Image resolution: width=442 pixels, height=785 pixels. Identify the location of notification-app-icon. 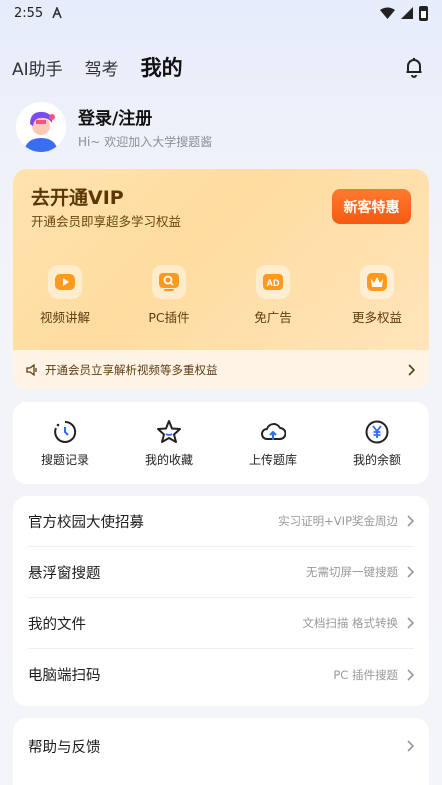
(57, 13).